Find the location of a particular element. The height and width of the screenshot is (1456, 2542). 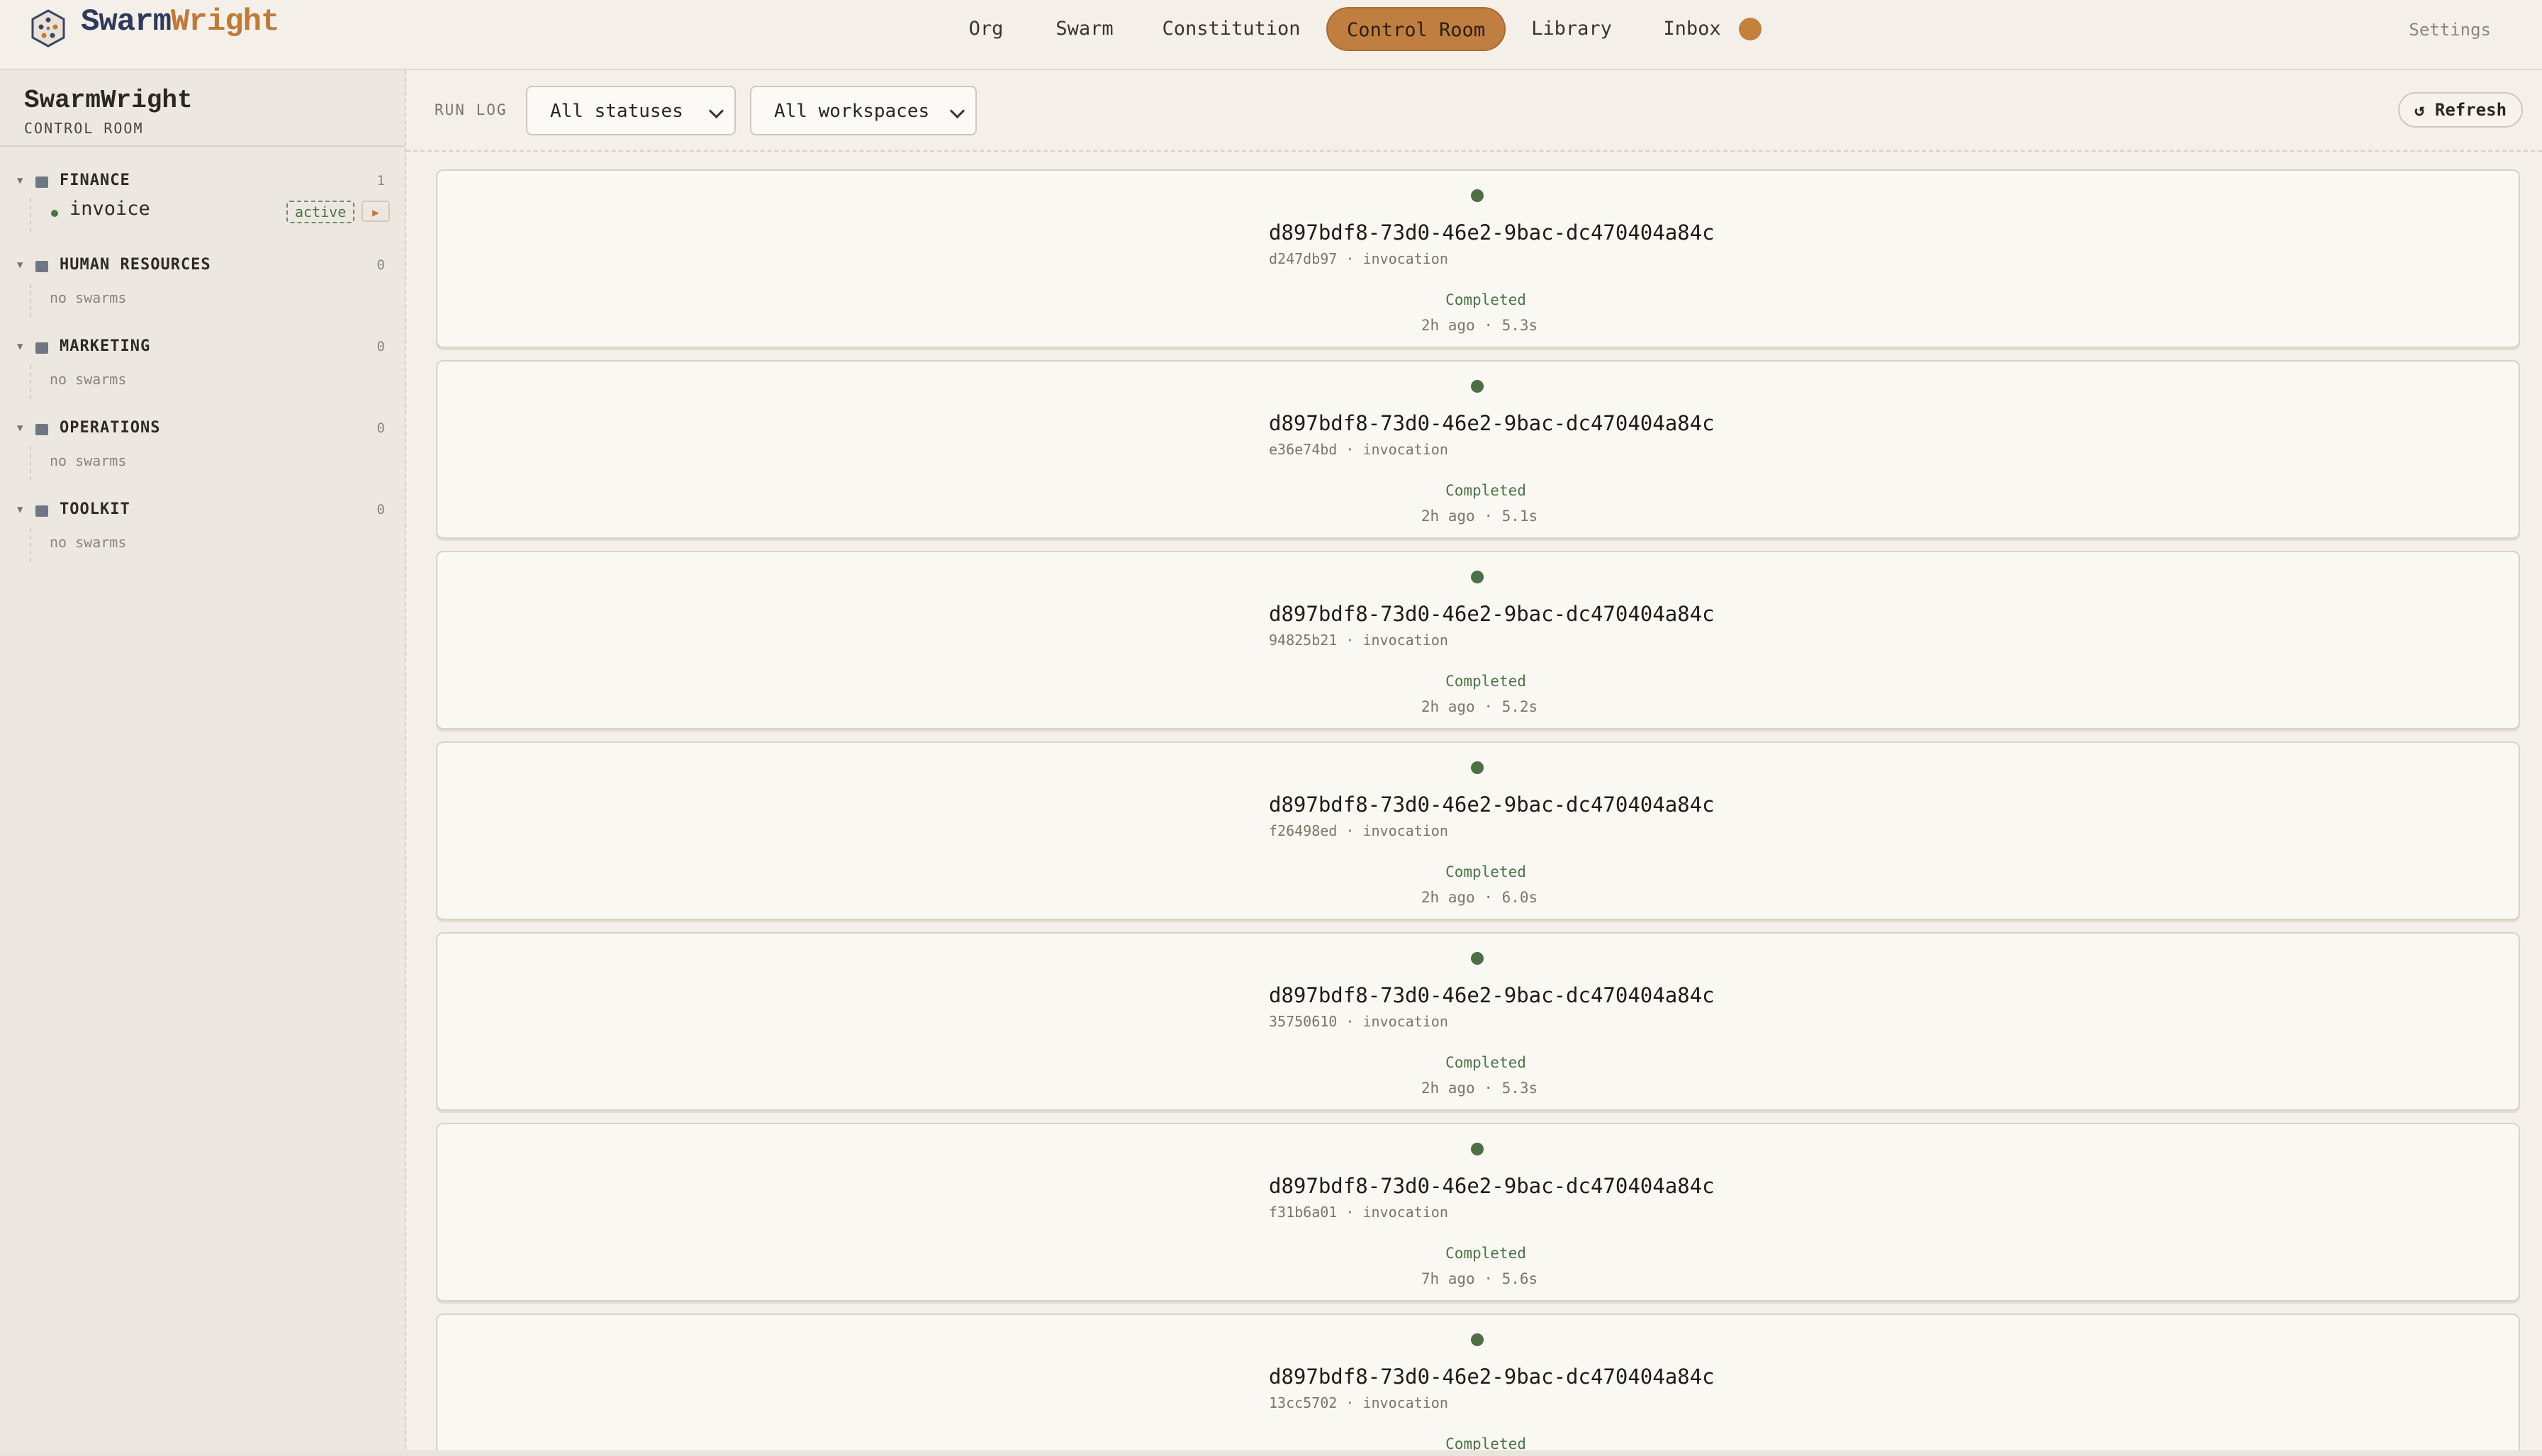

run-meta: d247db97 · invocation is located at coordinates (1358, 258).